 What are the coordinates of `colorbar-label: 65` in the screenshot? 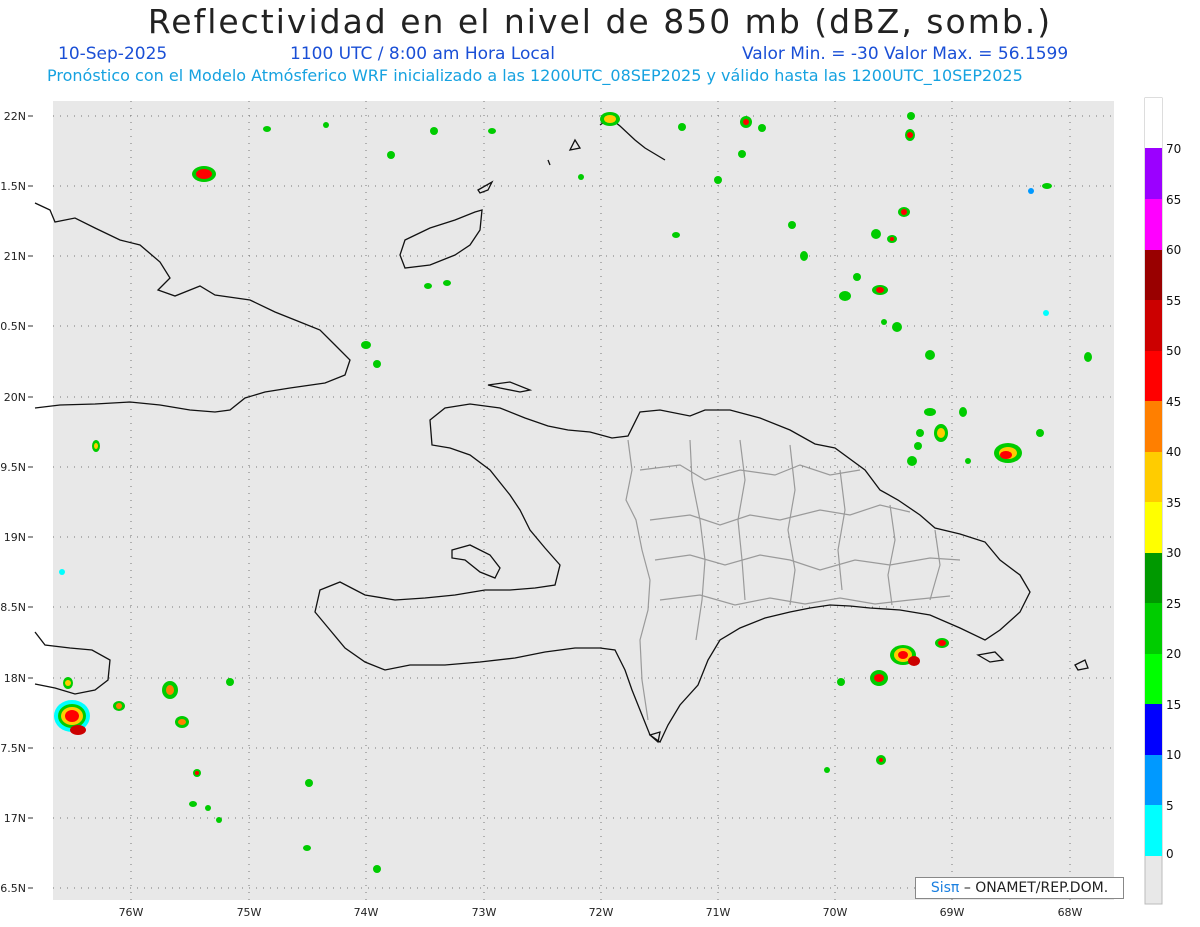 It's located at (1173, 200).